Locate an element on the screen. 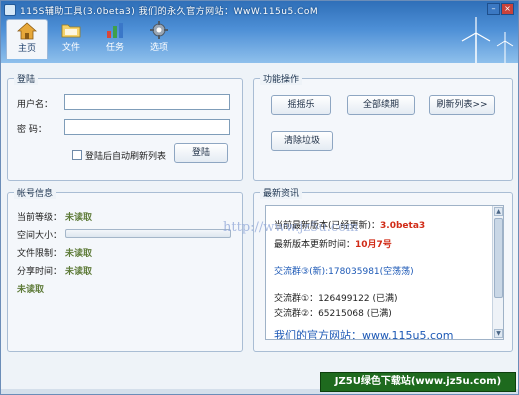  news-update-time-line: 最新版本更新时间：10月7号 is located at coordinates (333, 243).